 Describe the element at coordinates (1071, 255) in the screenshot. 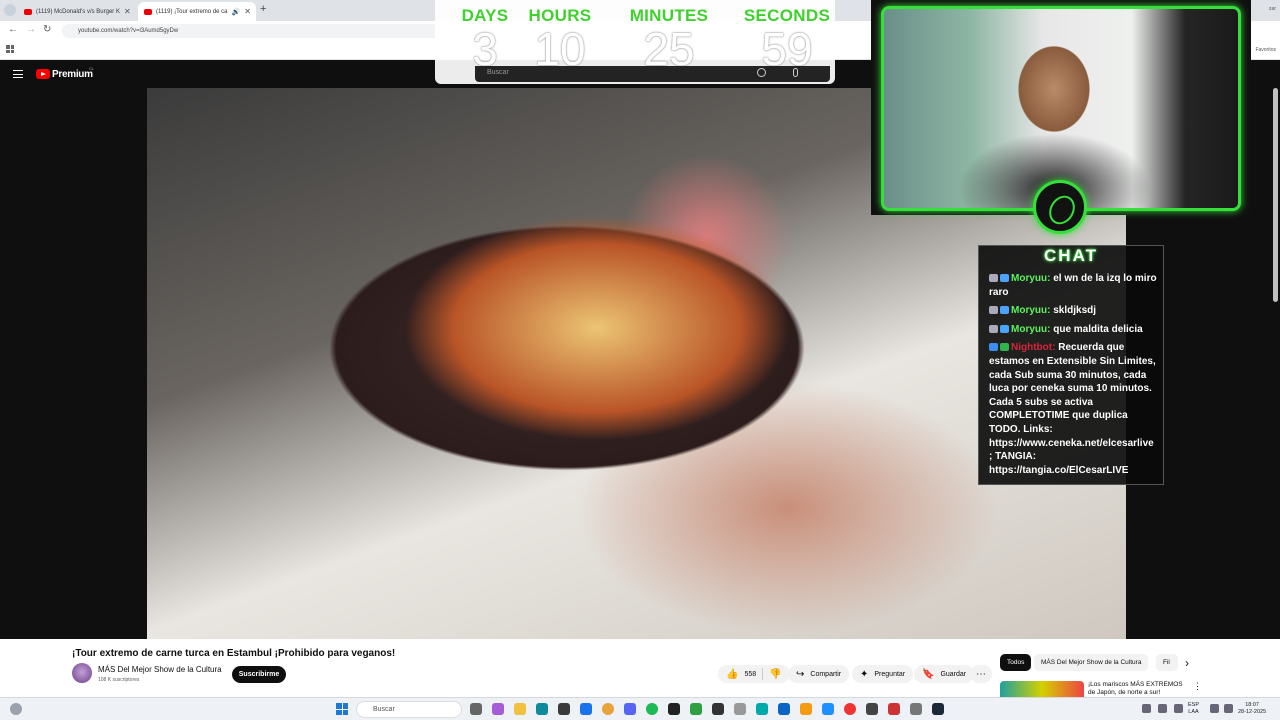

I see `chat-title: CHAT` at that location.